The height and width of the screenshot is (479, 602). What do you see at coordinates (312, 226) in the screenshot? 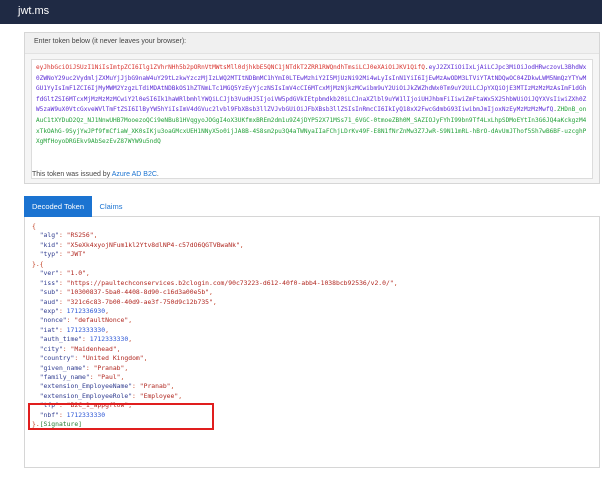
I see `json-line: {` at bounding box center [312, 226].